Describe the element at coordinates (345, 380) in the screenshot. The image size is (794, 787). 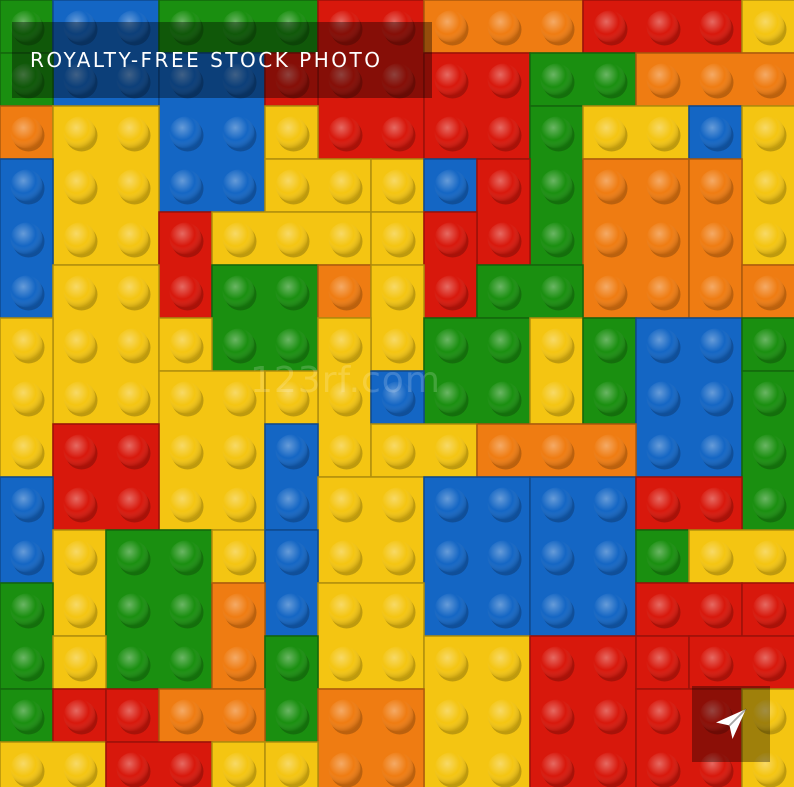
I see `watermark: 123rf.com` at that location.